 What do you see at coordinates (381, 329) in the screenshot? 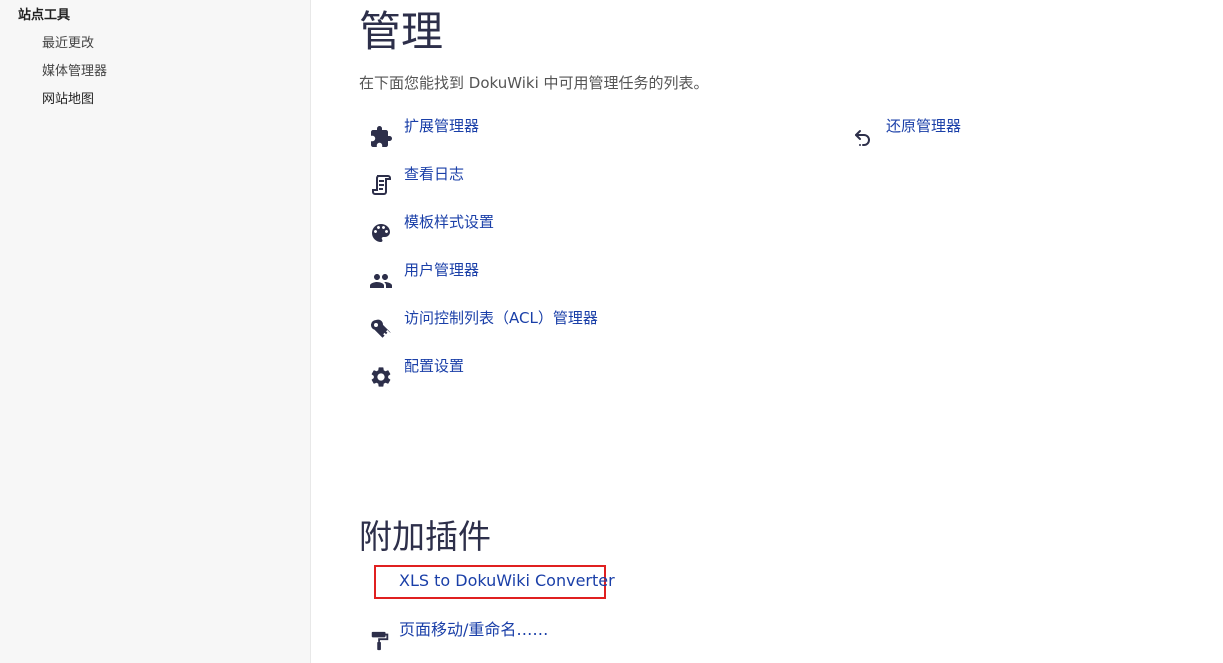
I see `key-icon` at bounding box center [381, 329].